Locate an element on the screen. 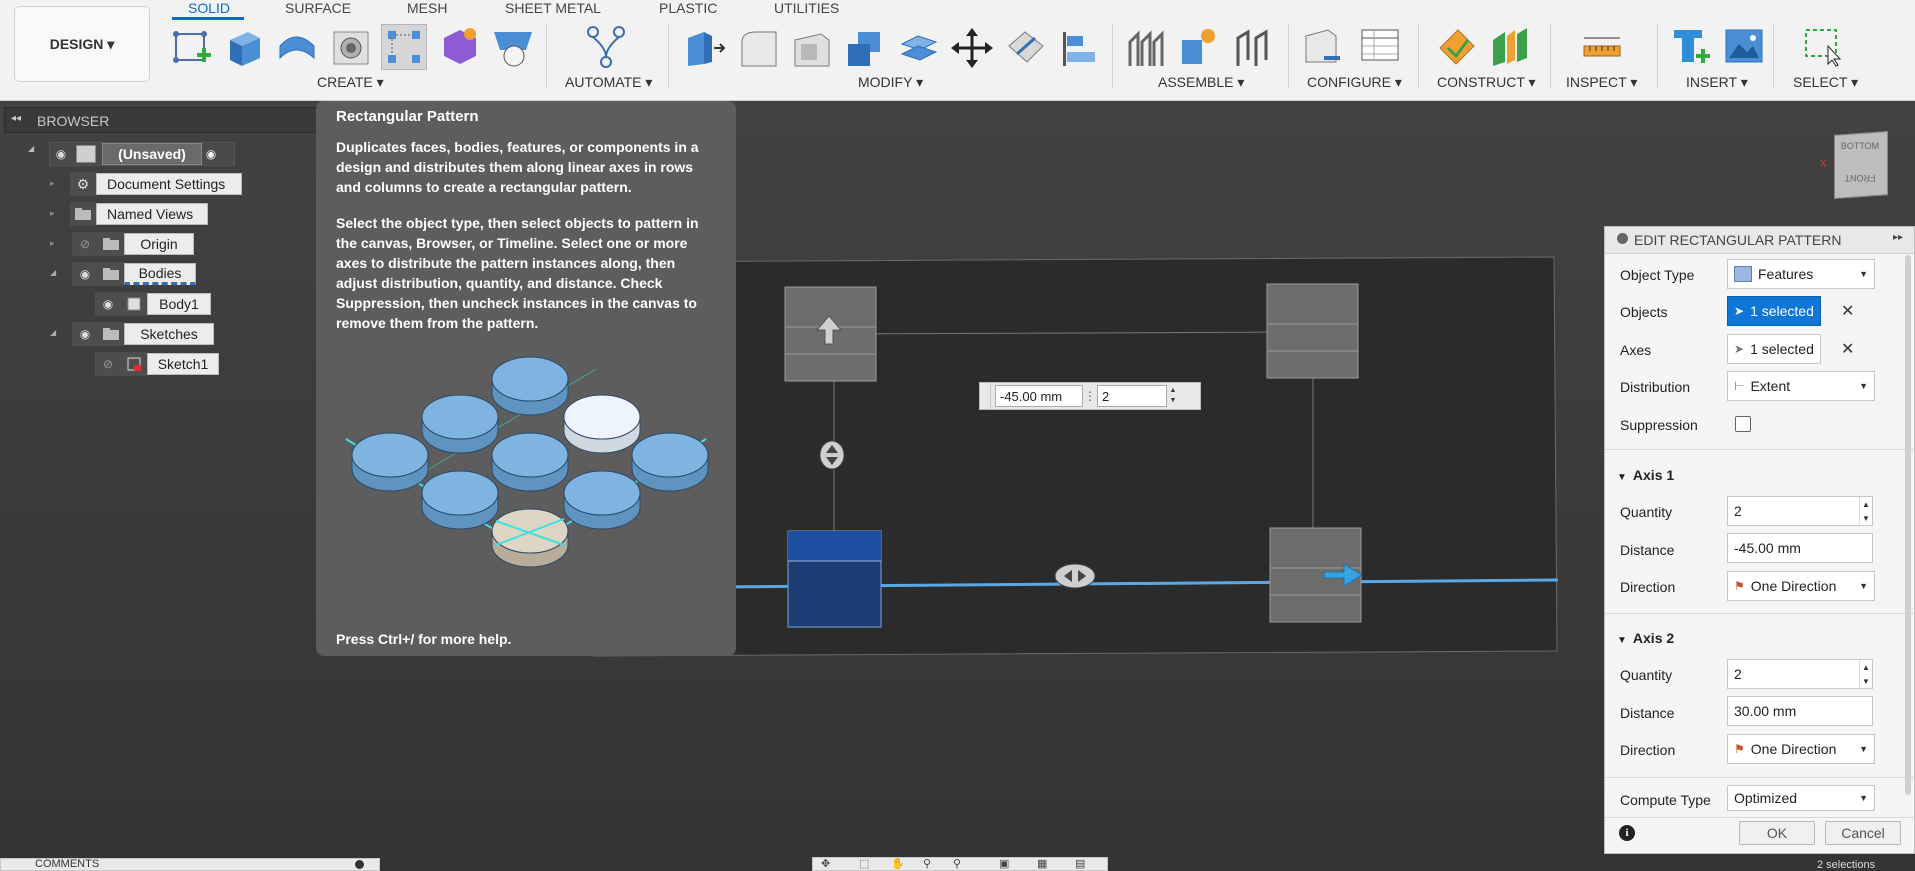 The height and width of the screenshot is (871, 1915). tree-item-body1: ◉ Body1 is located at coordinates (158, 304).